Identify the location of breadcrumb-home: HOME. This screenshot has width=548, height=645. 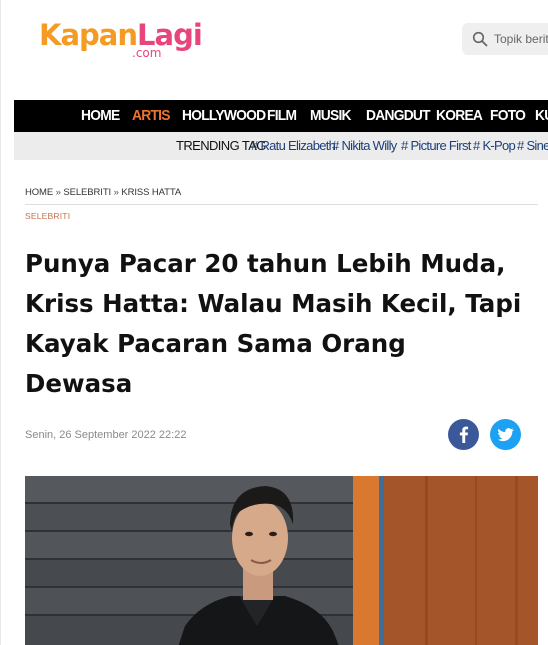
(39, 192).